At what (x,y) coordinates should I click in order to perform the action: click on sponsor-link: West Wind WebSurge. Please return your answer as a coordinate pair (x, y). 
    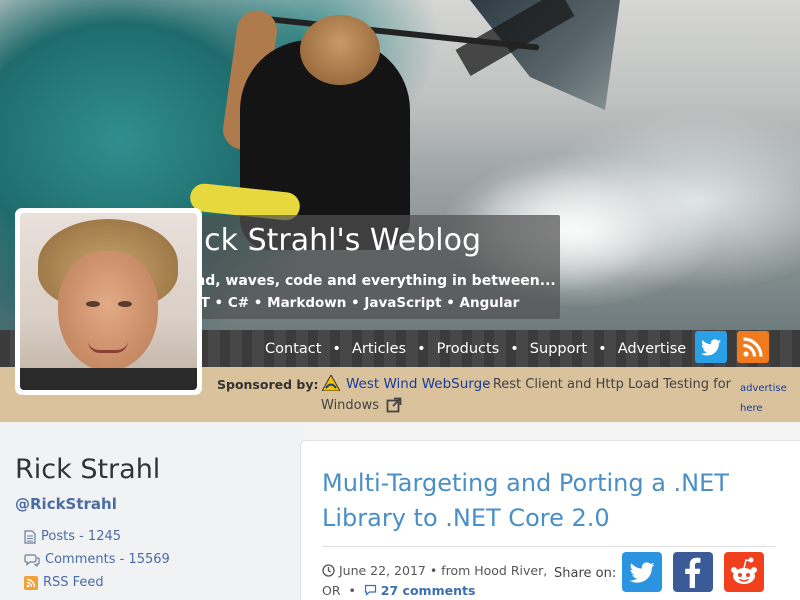
    Looking at the image, I should click on (418, 384).